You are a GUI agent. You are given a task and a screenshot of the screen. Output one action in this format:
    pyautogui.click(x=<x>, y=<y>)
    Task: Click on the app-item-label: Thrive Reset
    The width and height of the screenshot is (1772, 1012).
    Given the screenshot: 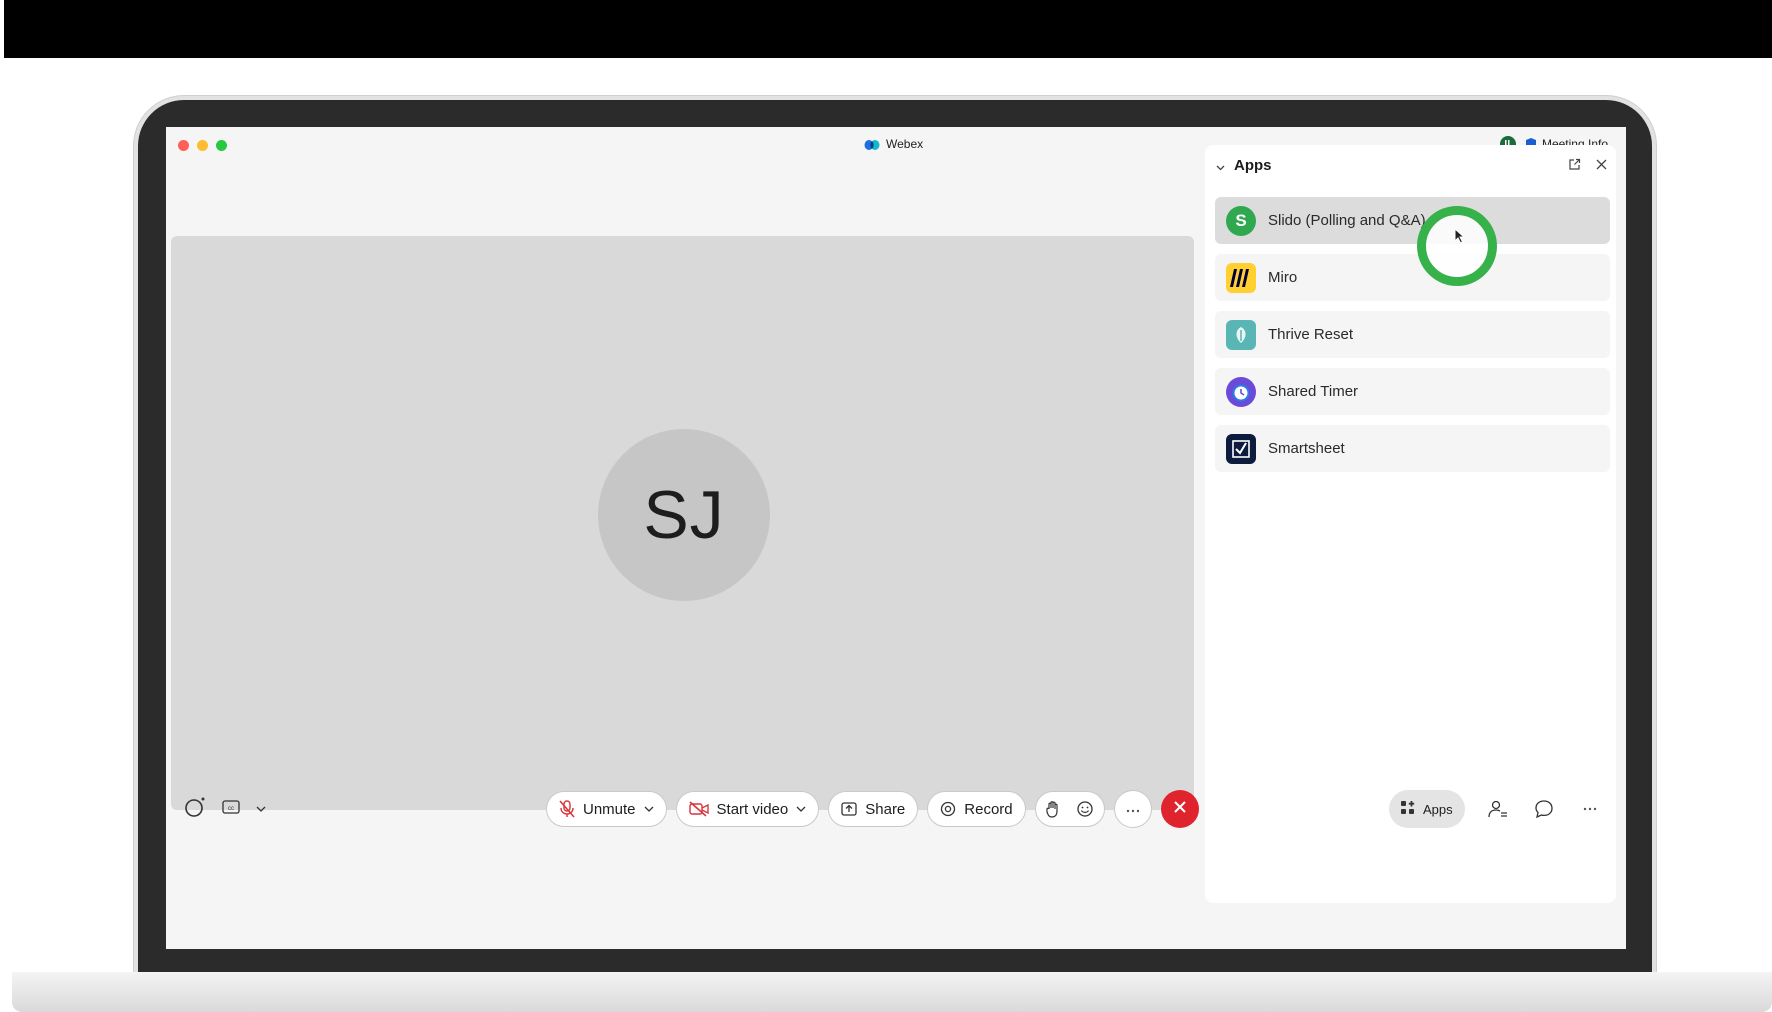 What is the action you would take?
    pyautogui.click(x=1311, y=334)
    